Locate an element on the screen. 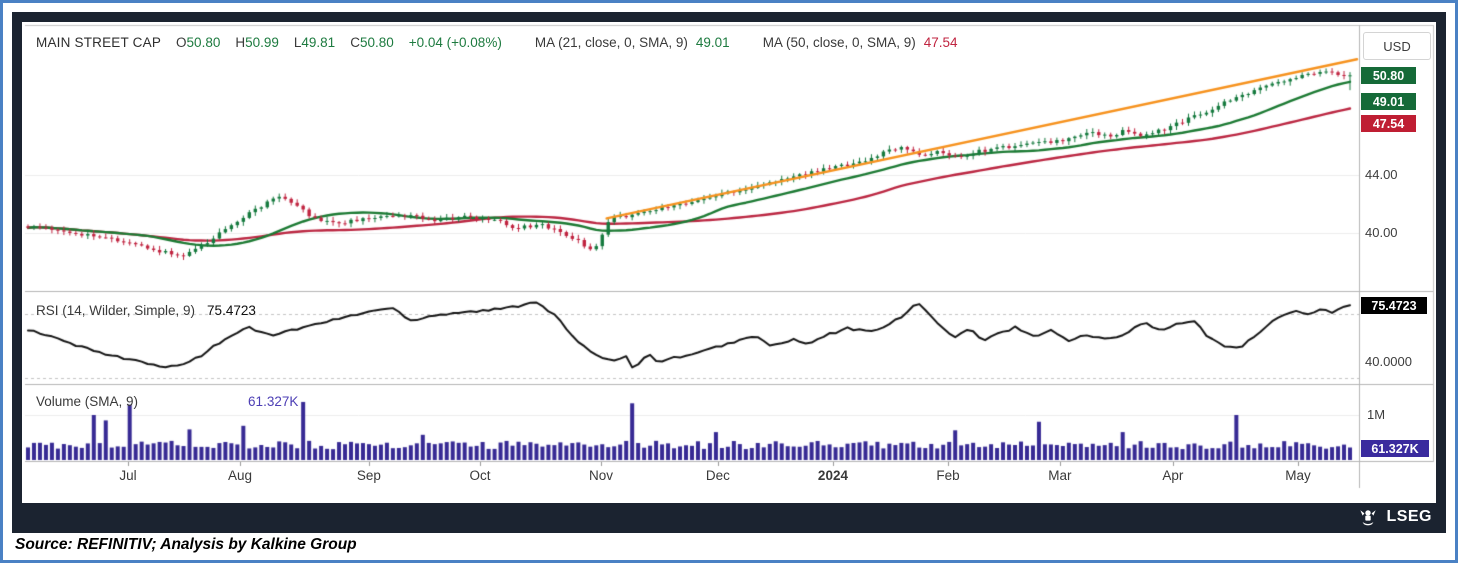  ma21-legend: MA (21, close, 0, SMA, 9) 49.01 is located at coordinates (632, 42).